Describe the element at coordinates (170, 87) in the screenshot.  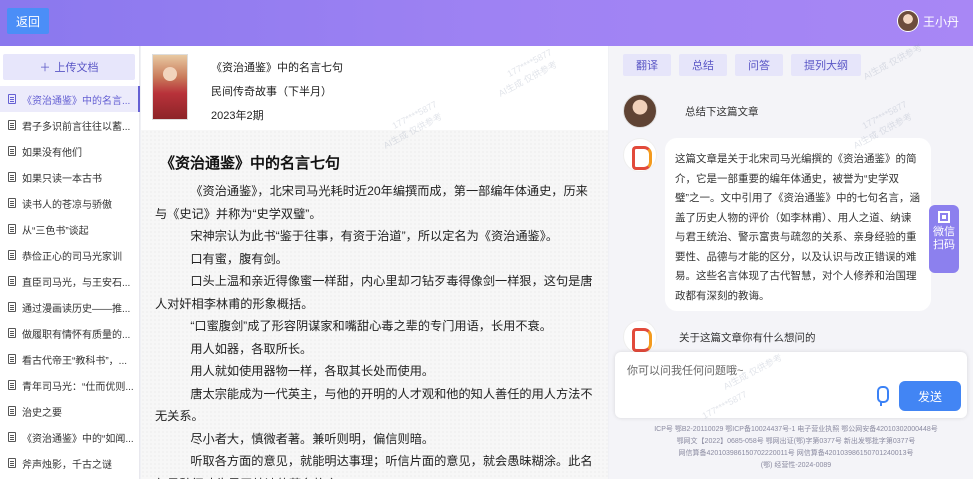
I see `magazine-cover-image` at that location.